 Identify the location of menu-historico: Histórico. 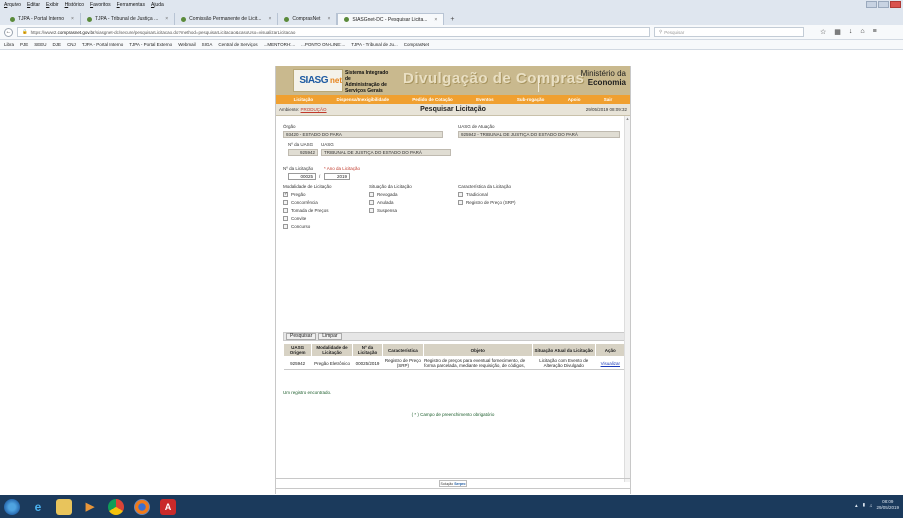
(74, 5).